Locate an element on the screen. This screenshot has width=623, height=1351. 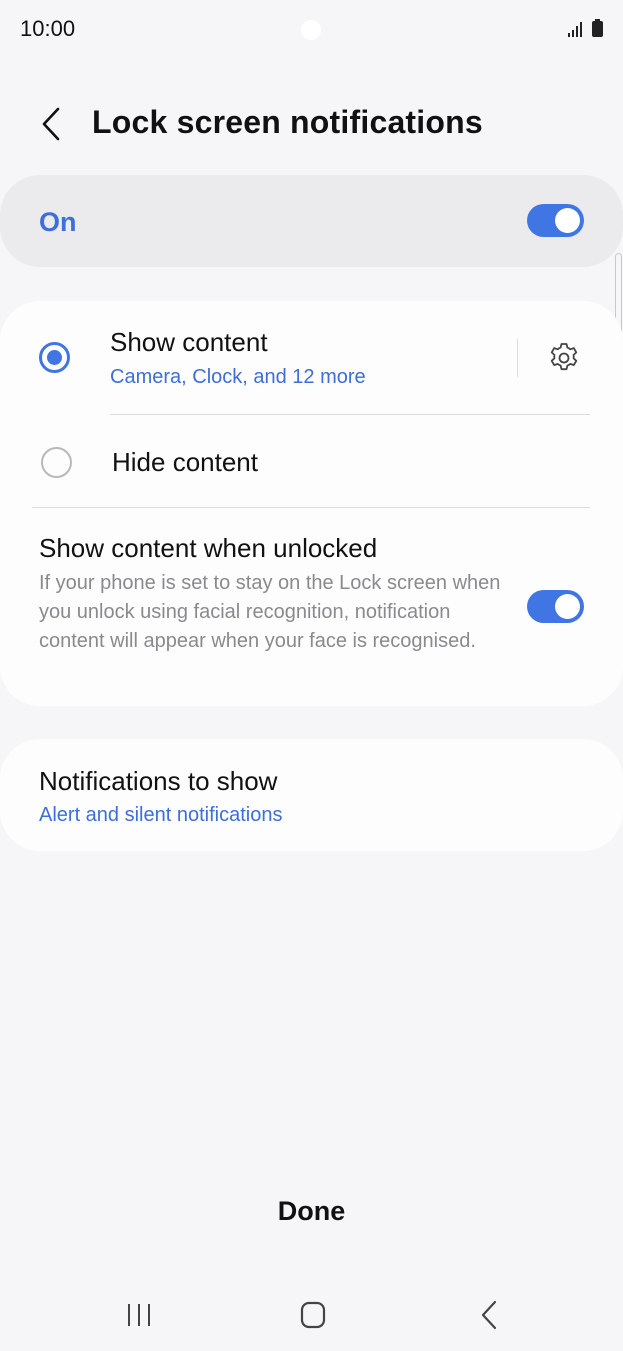
radio-dot is located at coordinates (54, 357).